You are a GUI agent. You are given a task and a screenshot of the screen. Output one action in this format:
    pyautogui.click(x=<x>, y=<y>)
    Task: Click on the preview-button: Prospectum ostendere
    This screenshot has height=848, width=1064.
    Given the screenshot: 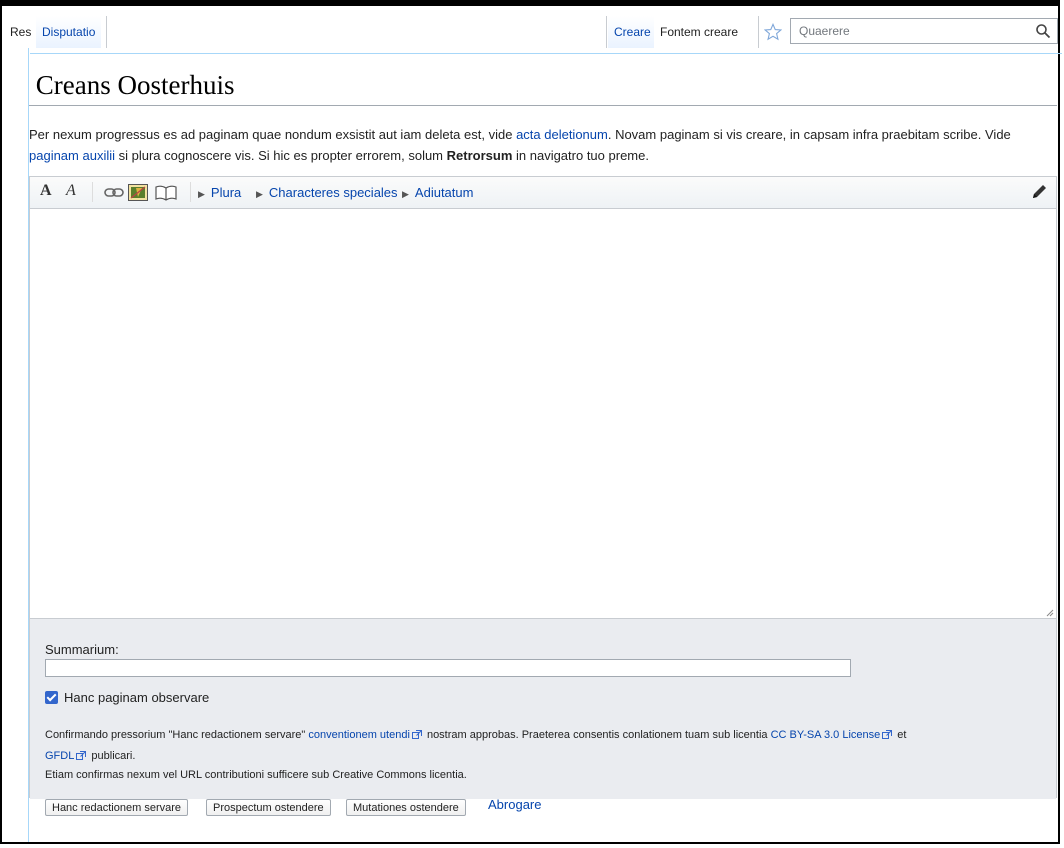 What is the action you would take?
    pyautogui.click(x=268, y=807)
    